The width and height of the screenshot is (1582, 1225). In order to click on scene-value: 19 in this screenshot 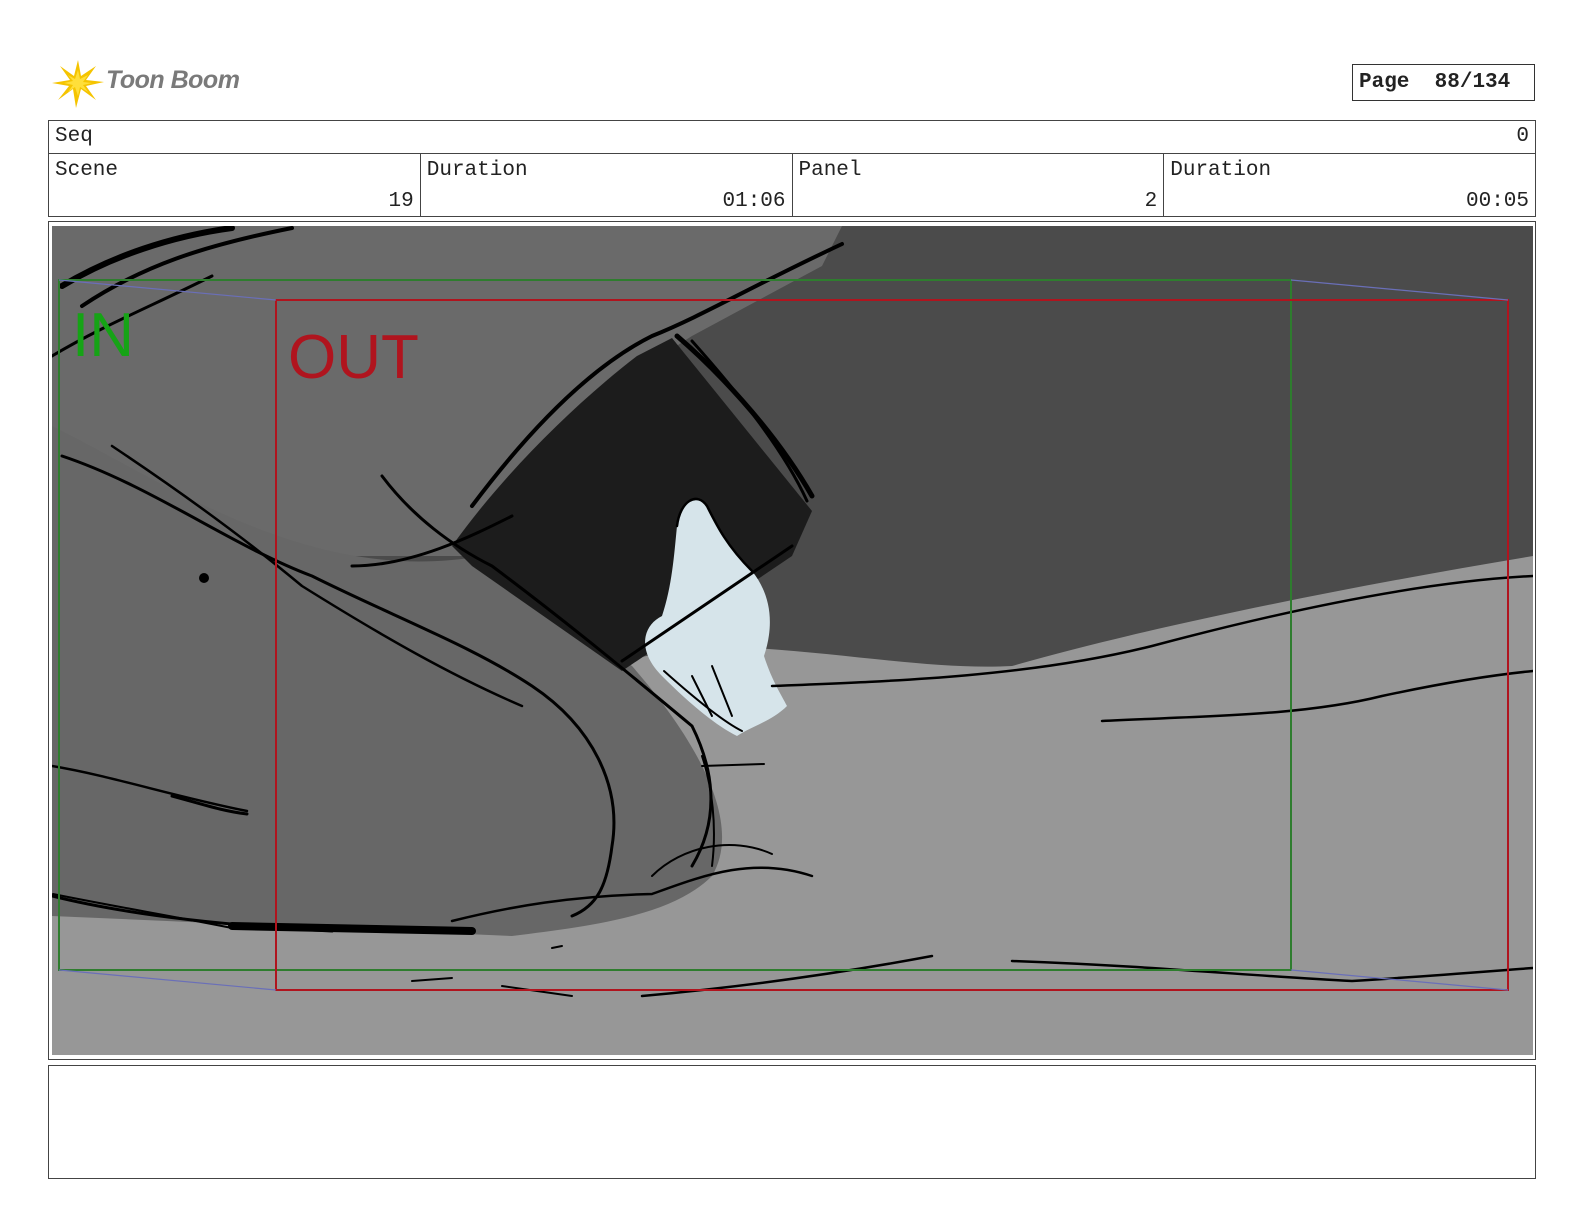, I will do `click(401, 201)`.